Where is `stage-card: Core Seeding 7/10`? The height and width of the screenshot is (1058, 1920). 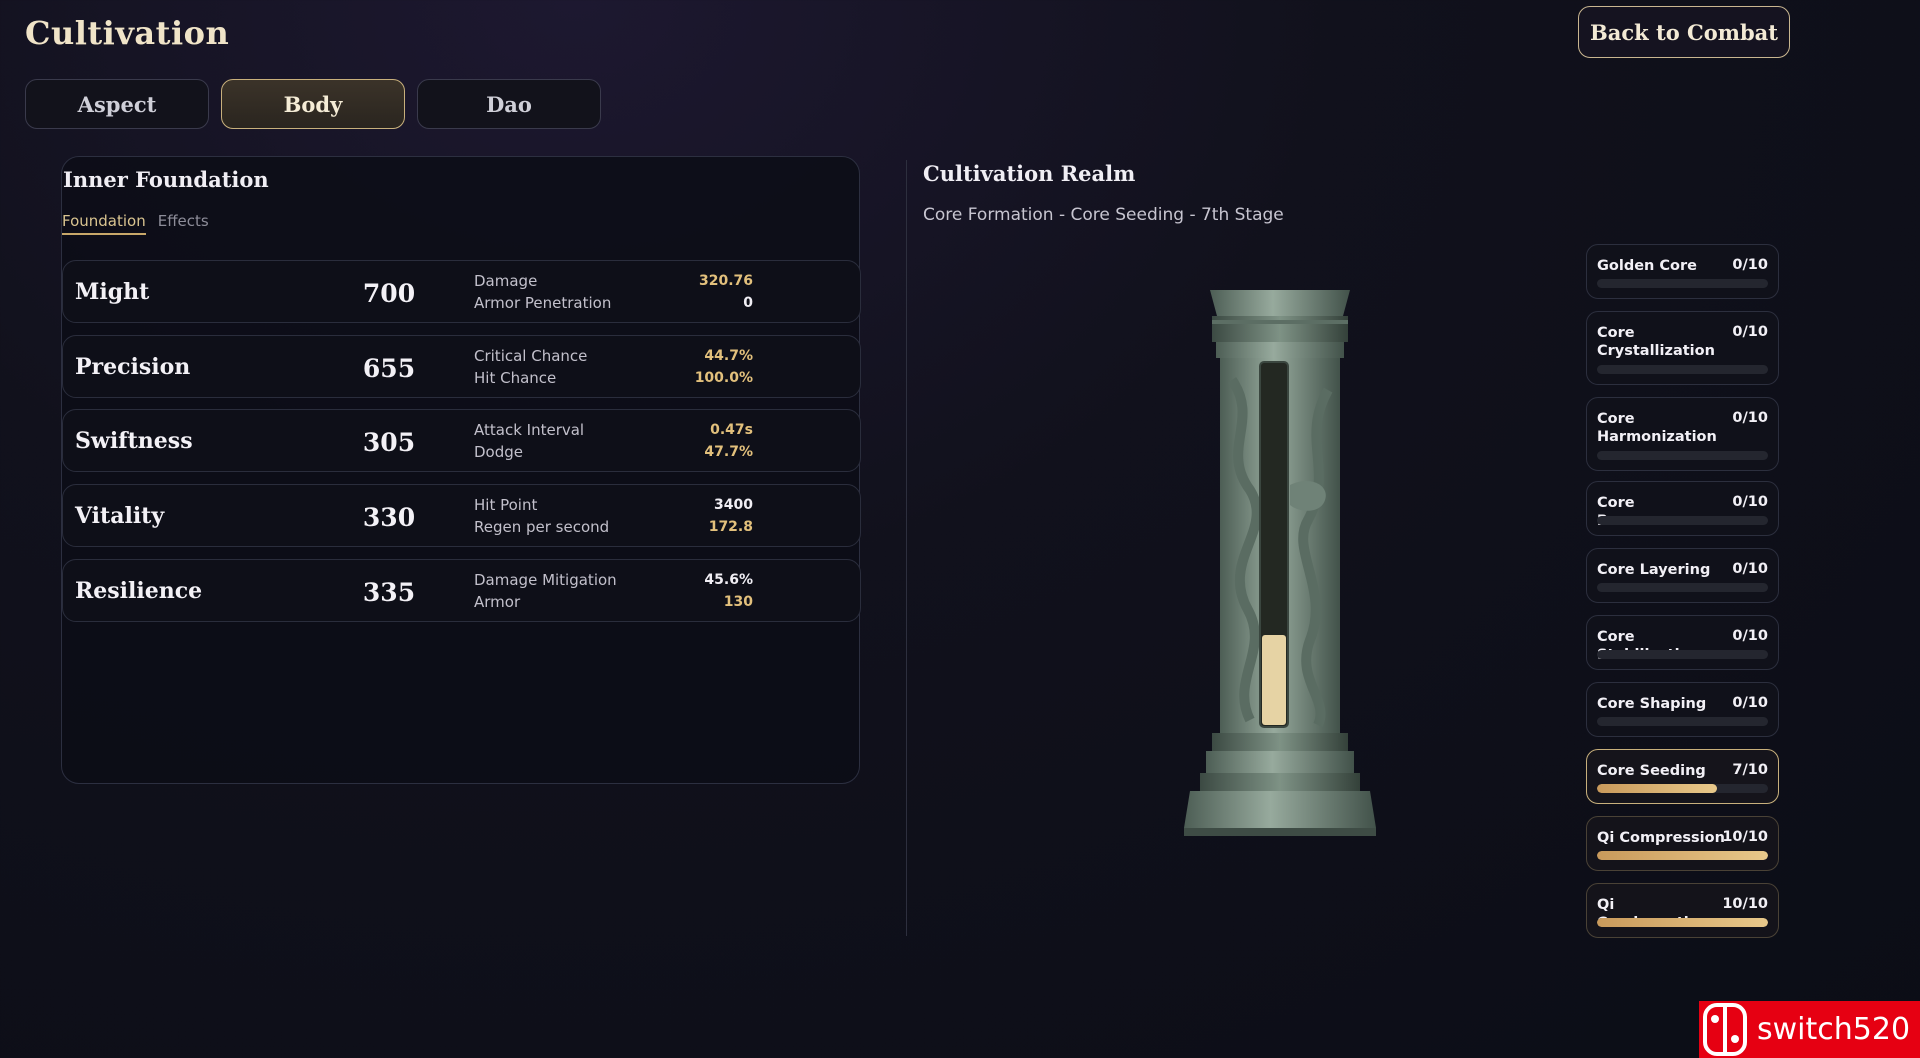 stage-card: Core Seeding 7/10 is located at coordinates (1682, 776).